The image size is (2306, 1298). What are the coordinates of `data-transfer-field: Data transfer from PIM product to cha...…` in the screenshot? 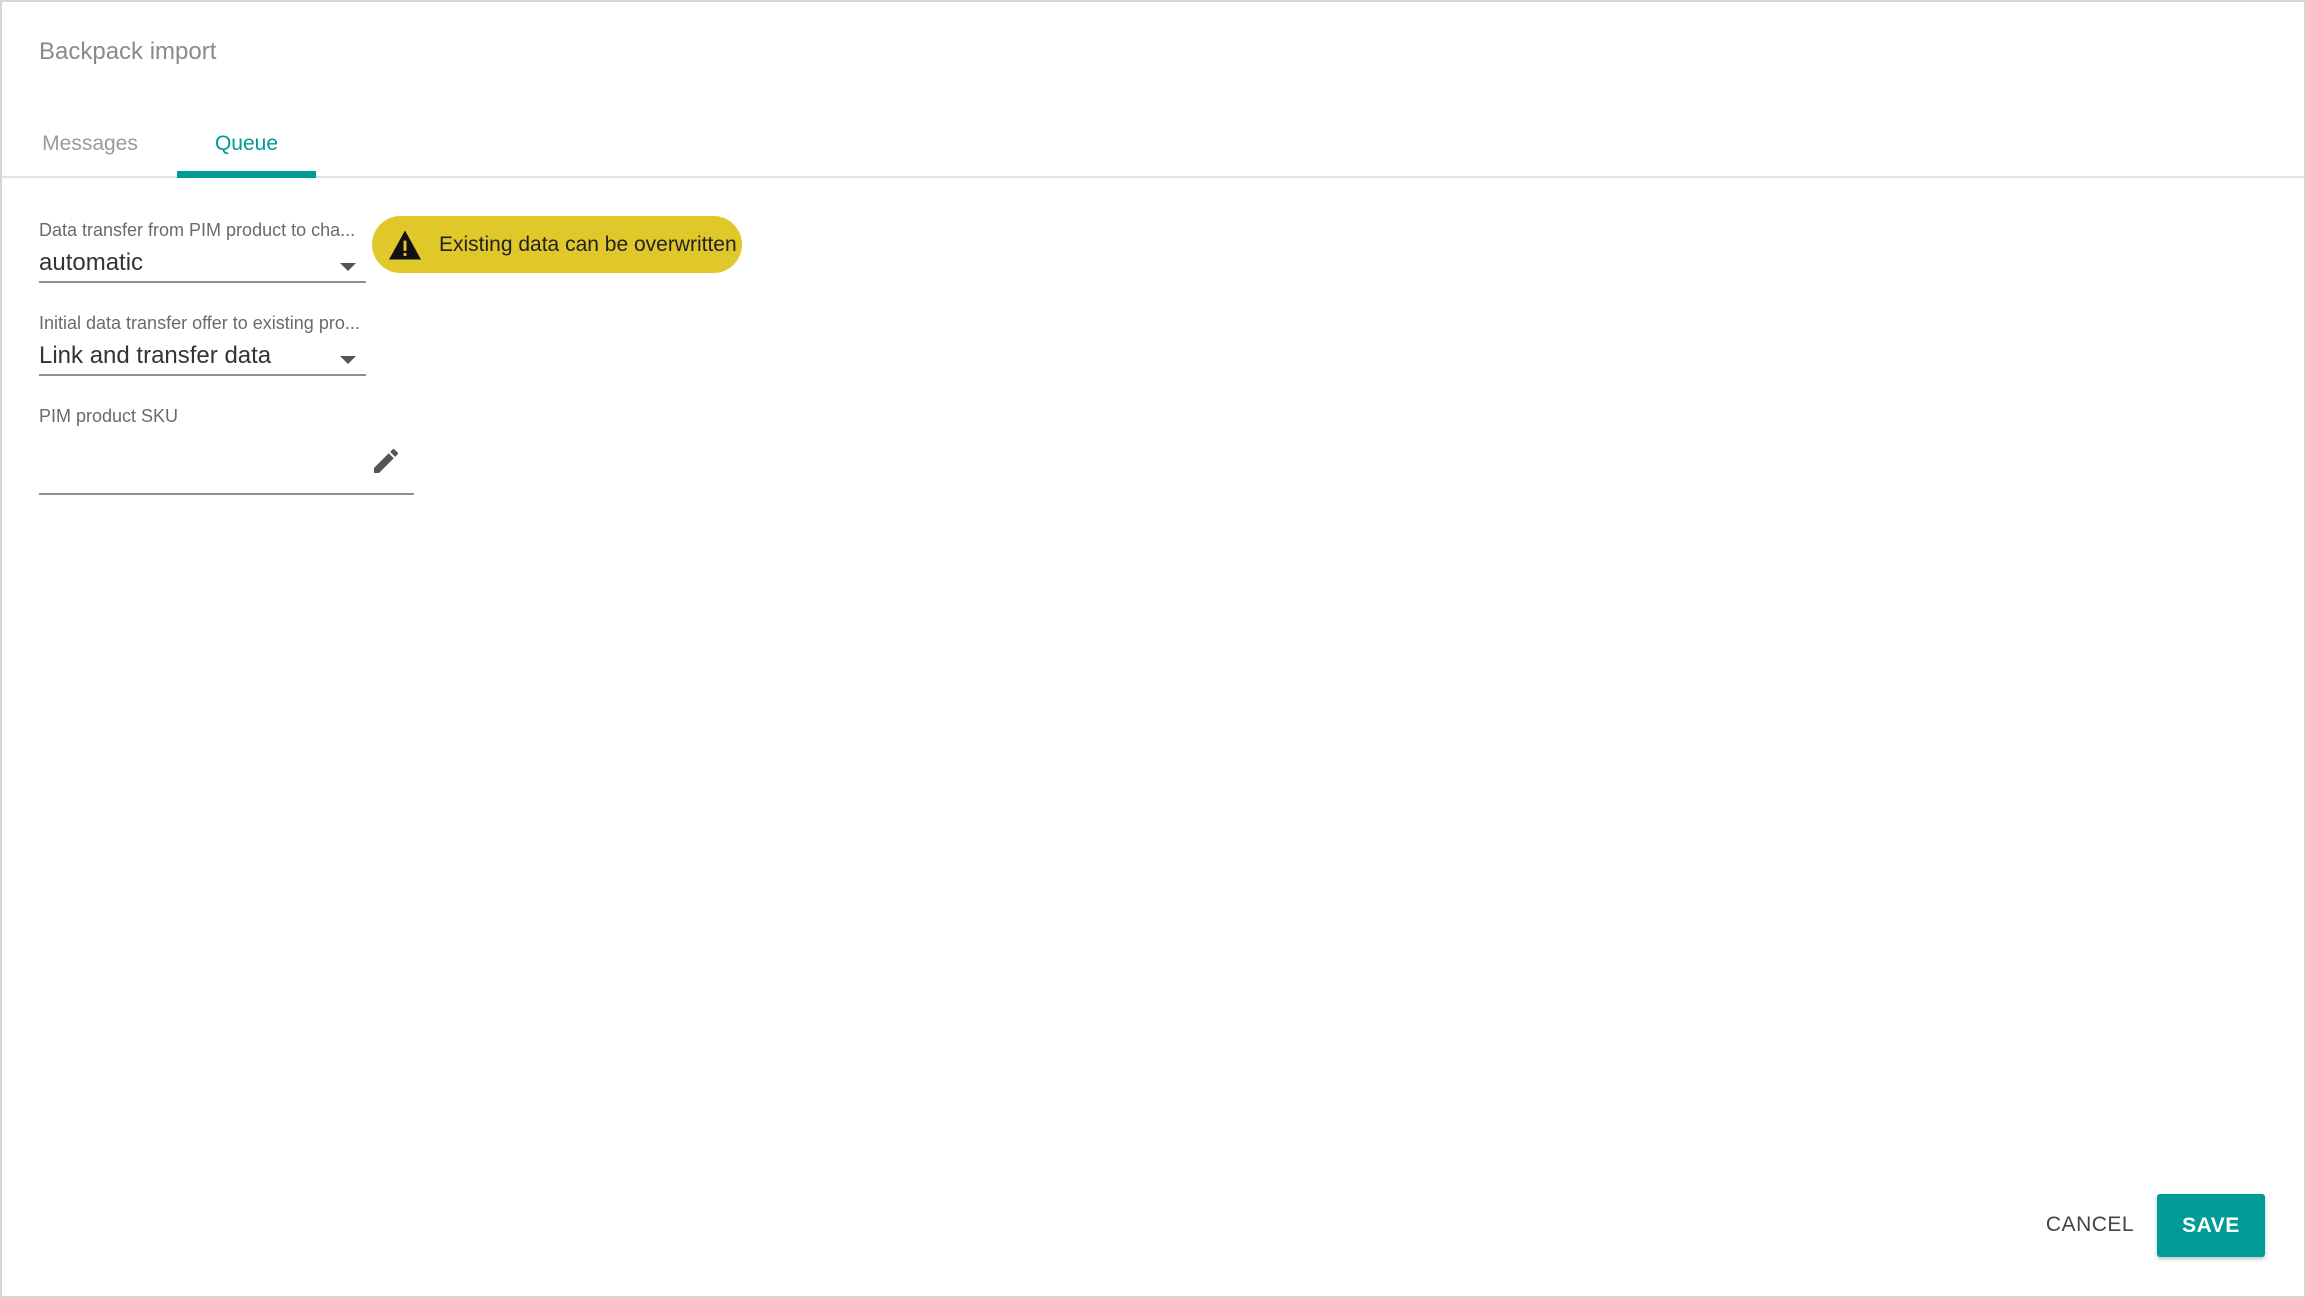 It's located at (202, 251).